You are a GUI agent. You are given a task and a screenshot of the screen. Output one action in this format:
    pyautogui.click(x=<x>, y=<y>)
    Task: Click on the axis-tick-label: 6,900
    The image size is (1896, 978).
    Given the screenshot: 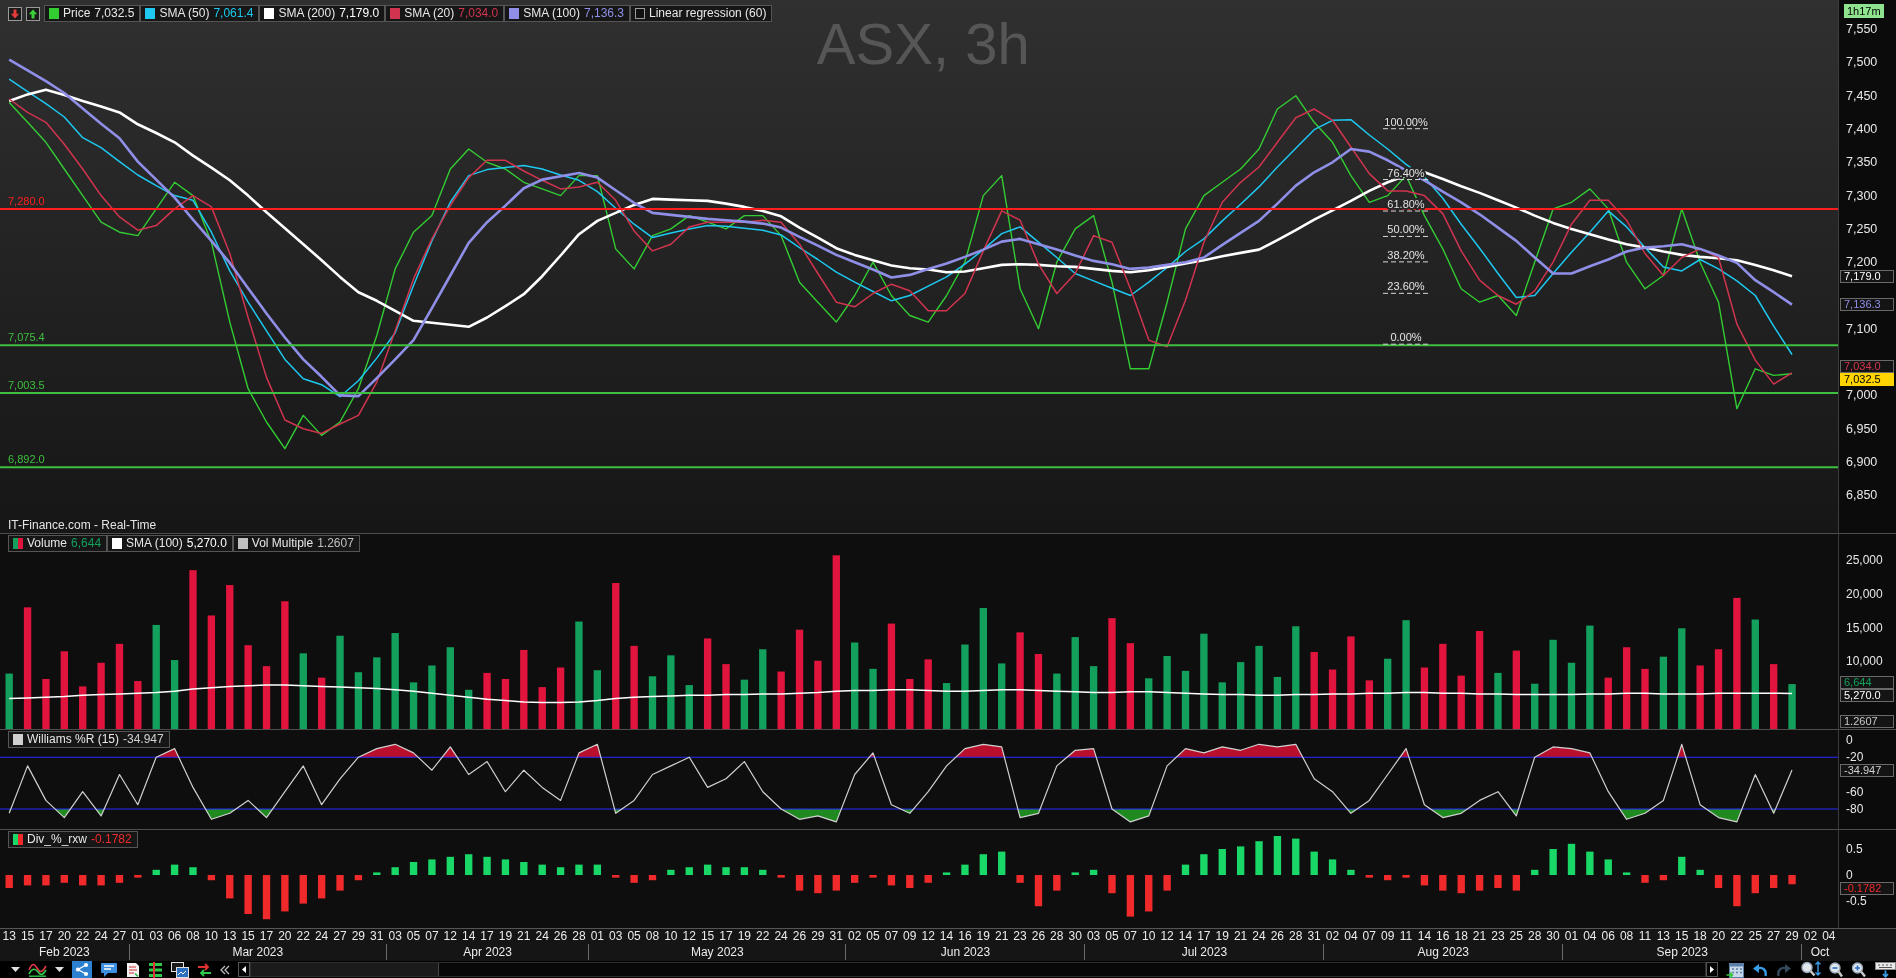 What is the action you would take?
    pyautogui.click(x=1862, y=462)
    